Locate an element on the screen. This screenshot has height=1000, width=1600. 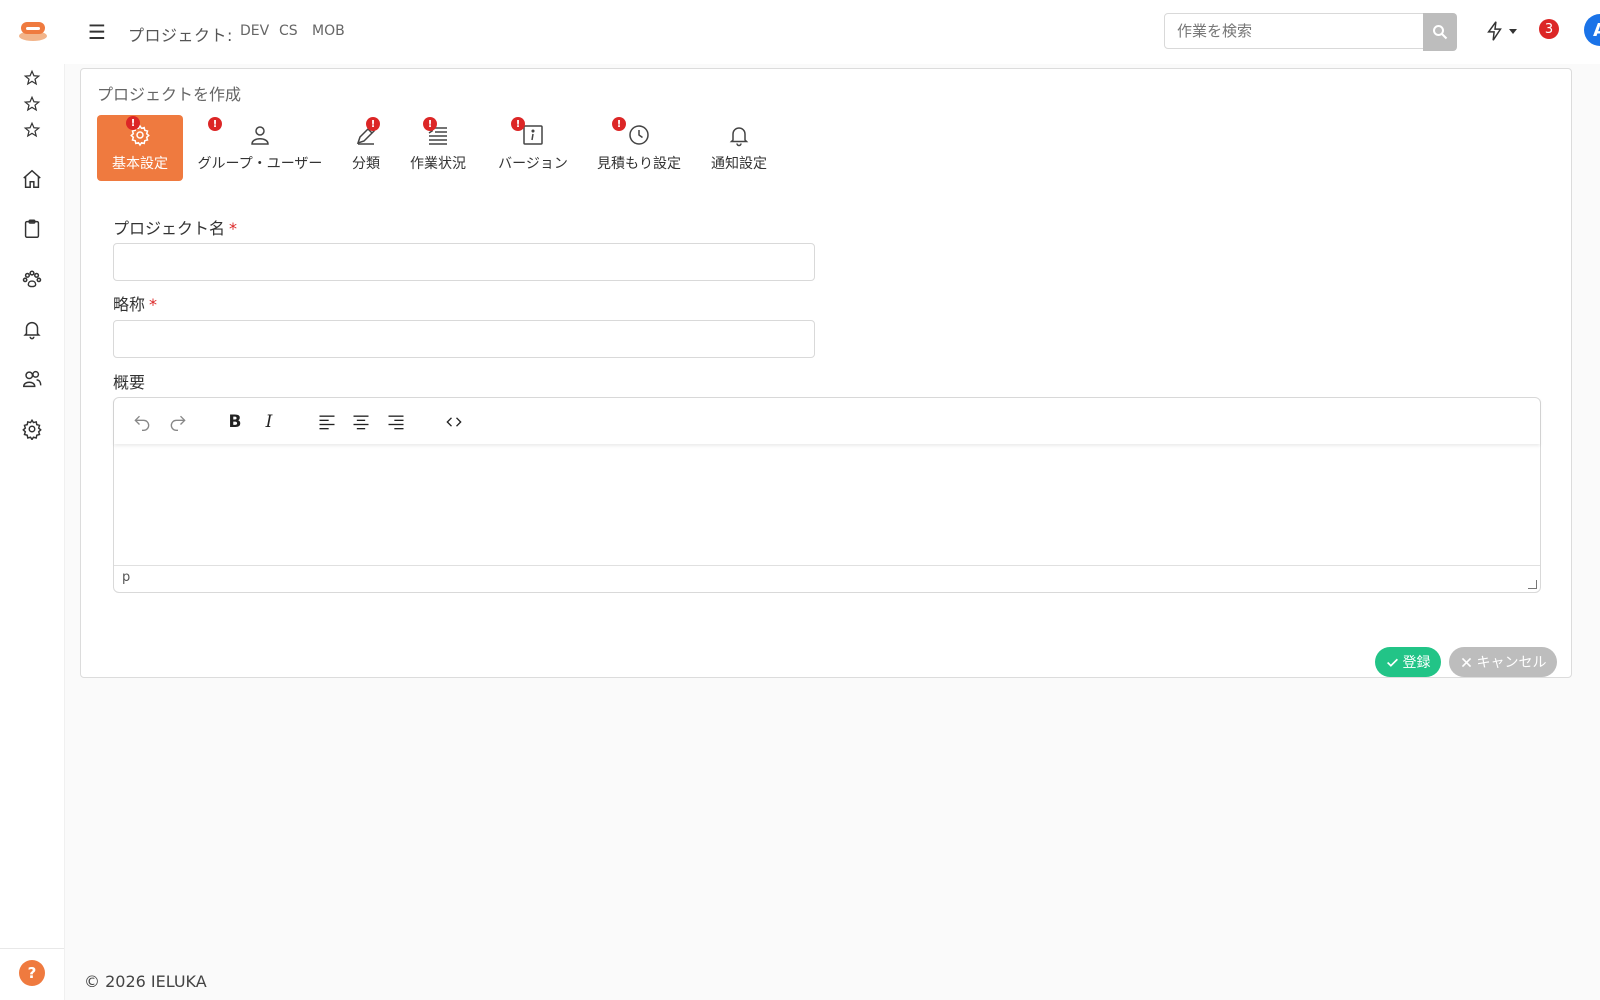
bold-button: B is located at coordinates (235, 422).